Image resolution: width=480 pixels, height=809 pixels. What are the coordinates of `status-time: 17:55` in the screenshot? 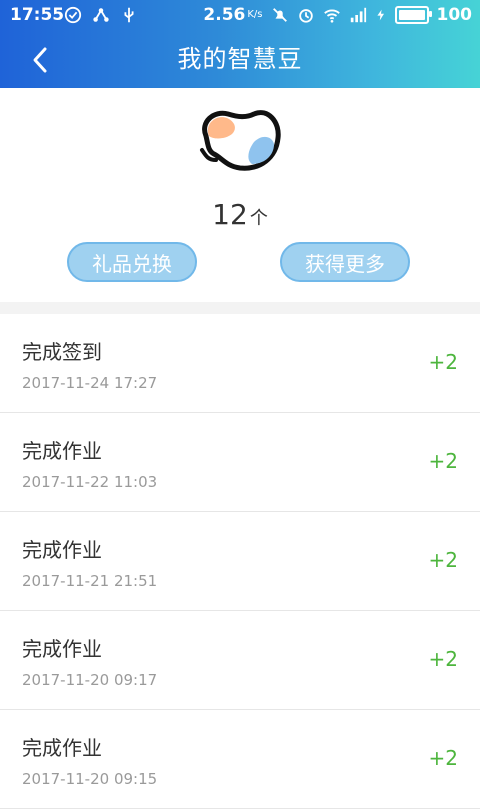 It's located at (37, 15).